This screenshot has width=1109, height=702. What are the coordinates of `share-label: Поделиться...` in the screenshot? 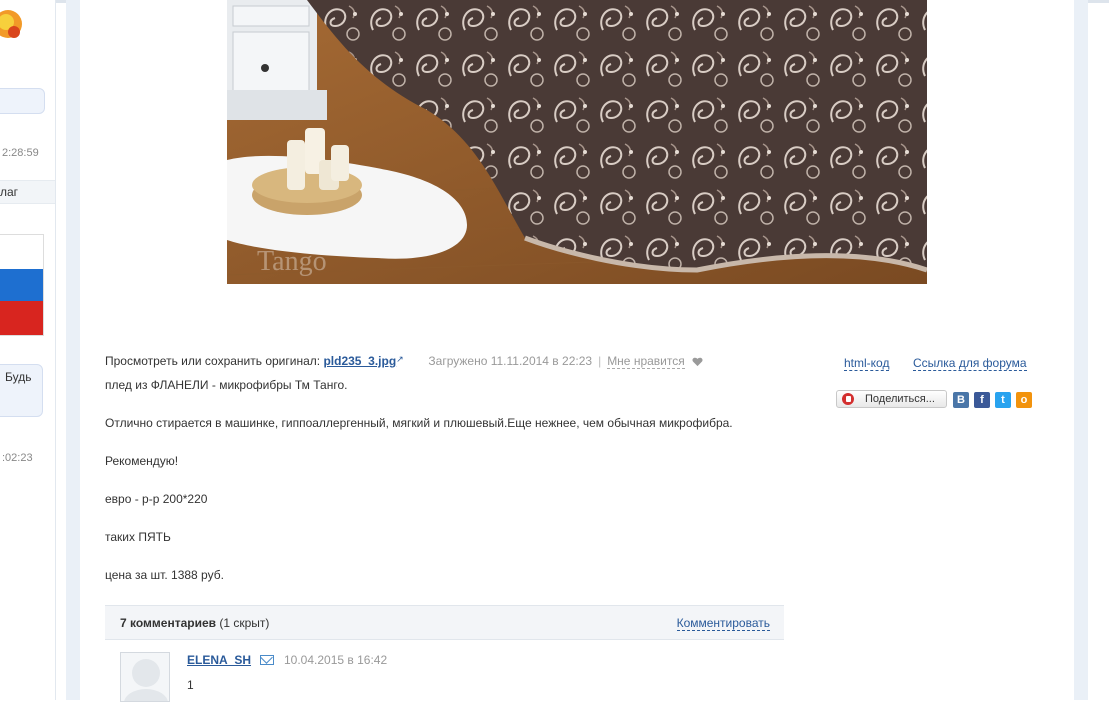 It's located at (900, 399).